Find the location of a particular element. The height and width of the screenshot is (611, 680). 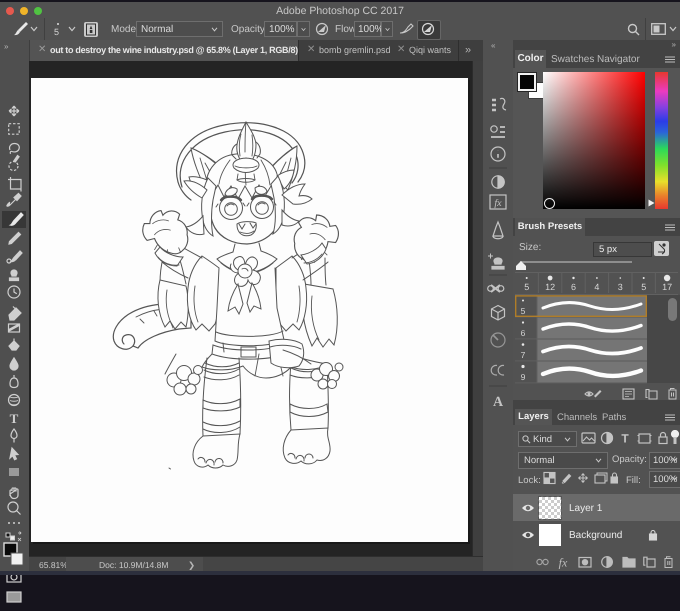

svg-text: 9 is located at coordinates (523, 377).